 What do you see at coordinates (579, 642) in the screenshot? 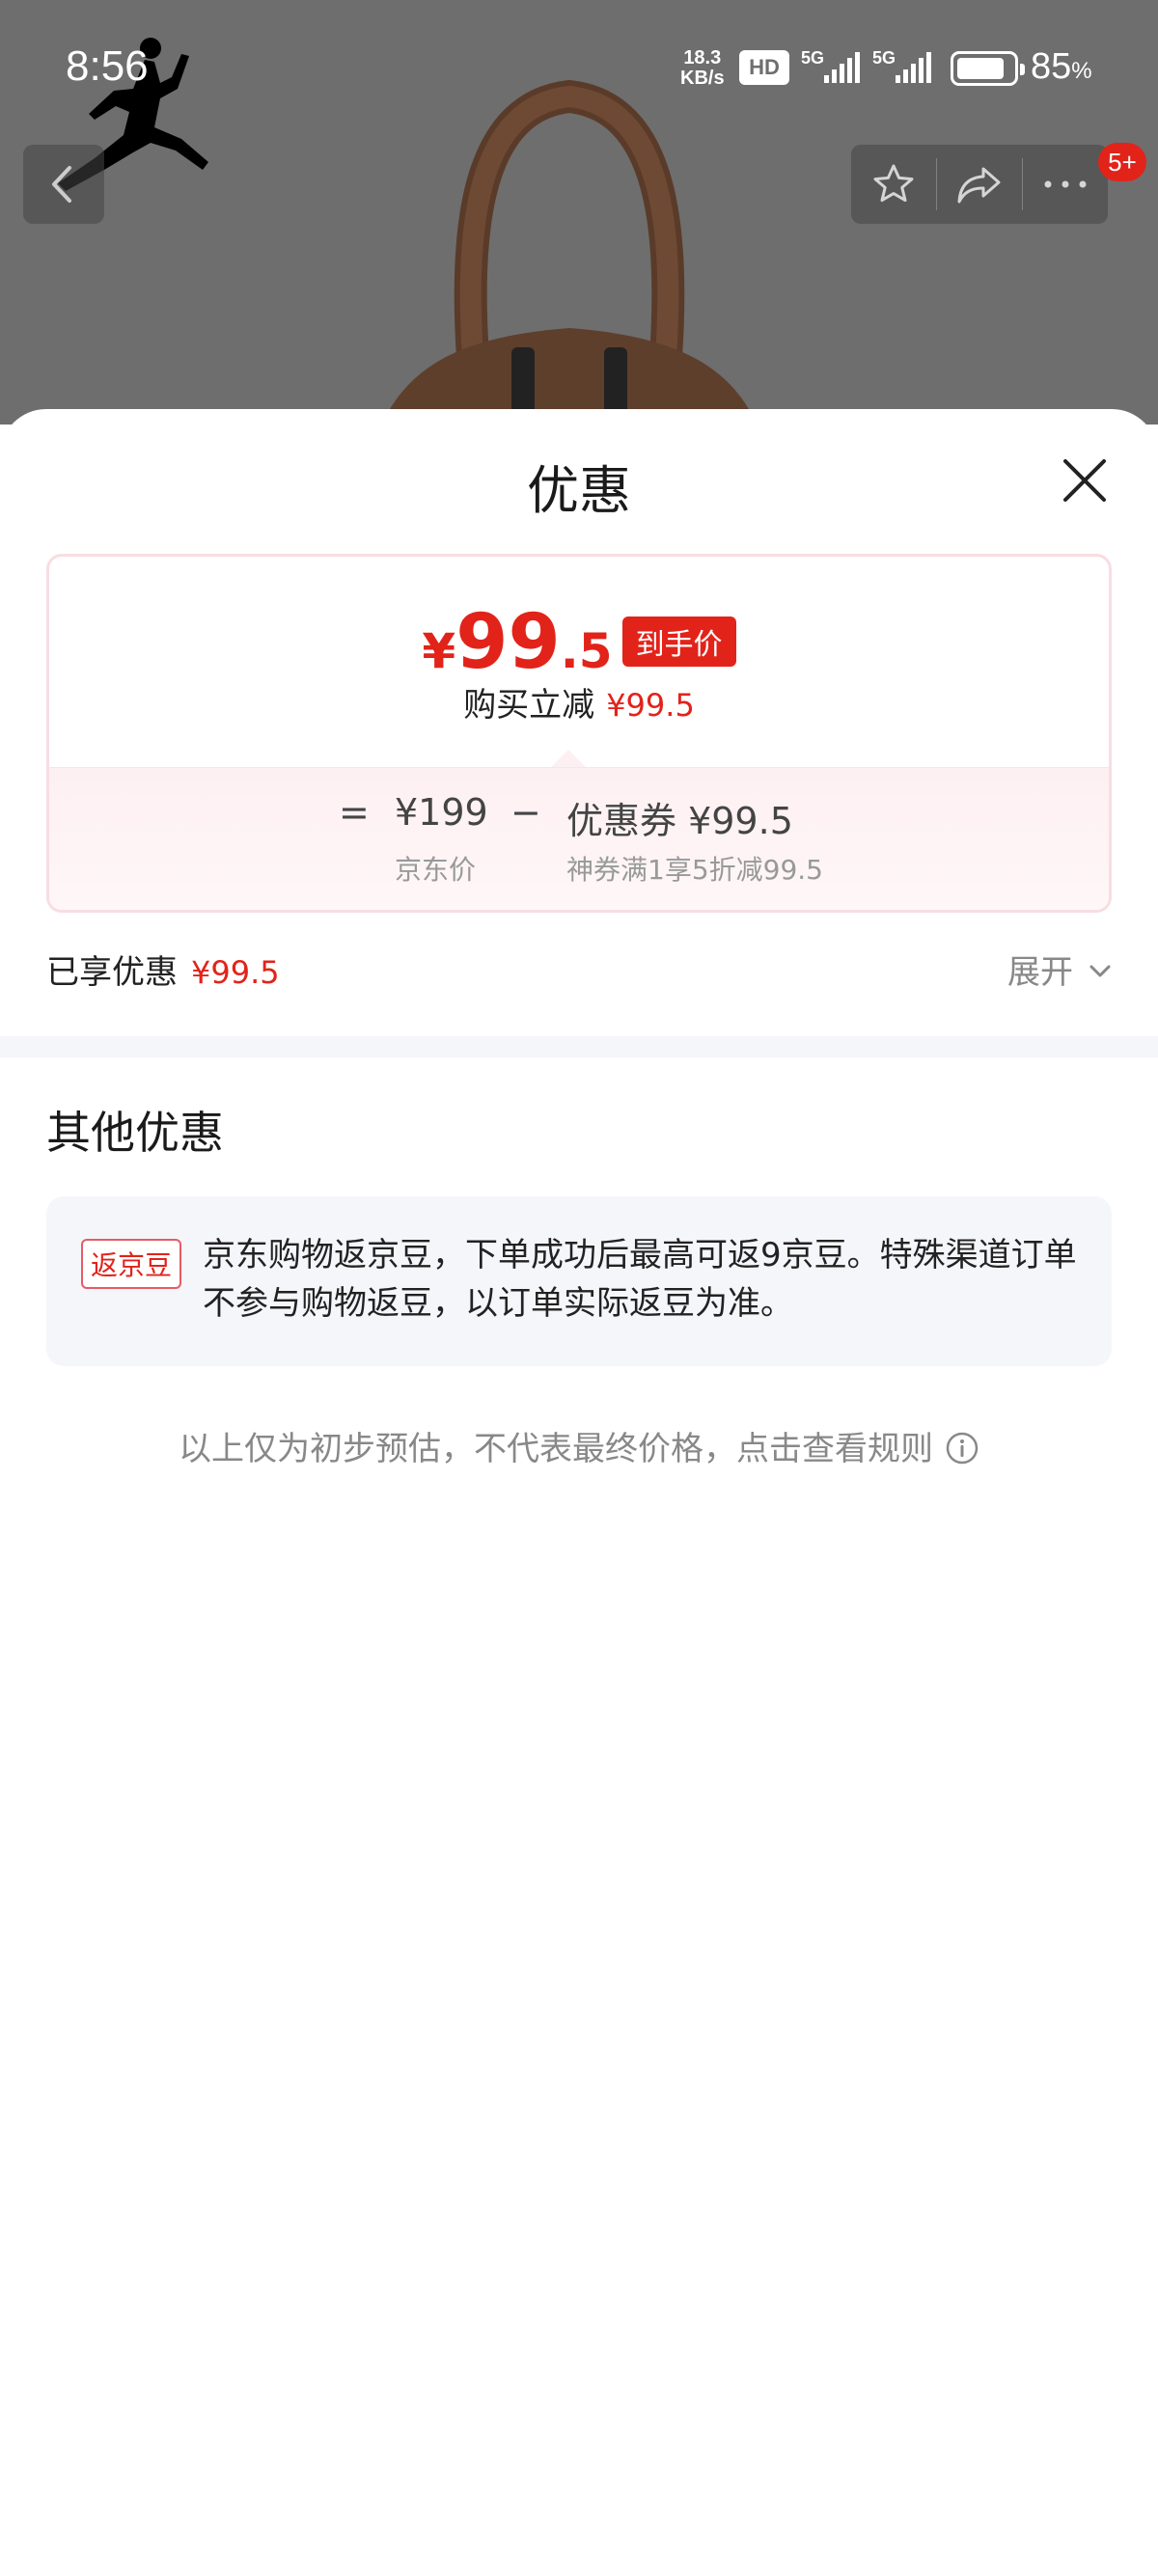
I see `final-price: ¥99.5 到手价` at bounding box center [579, 642].